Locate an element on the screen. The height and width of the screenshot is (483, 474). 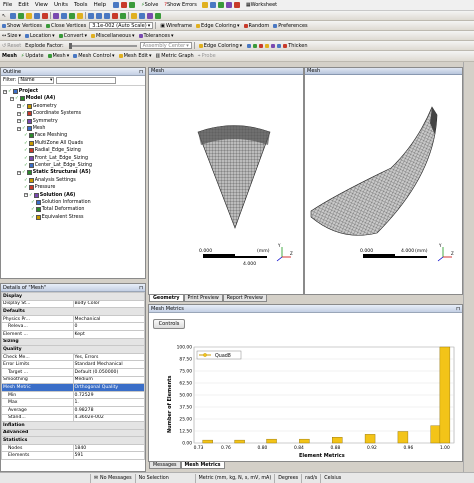
edge-coloring-button: Edge Coloring ▾ is located at coordinates (217, 26).